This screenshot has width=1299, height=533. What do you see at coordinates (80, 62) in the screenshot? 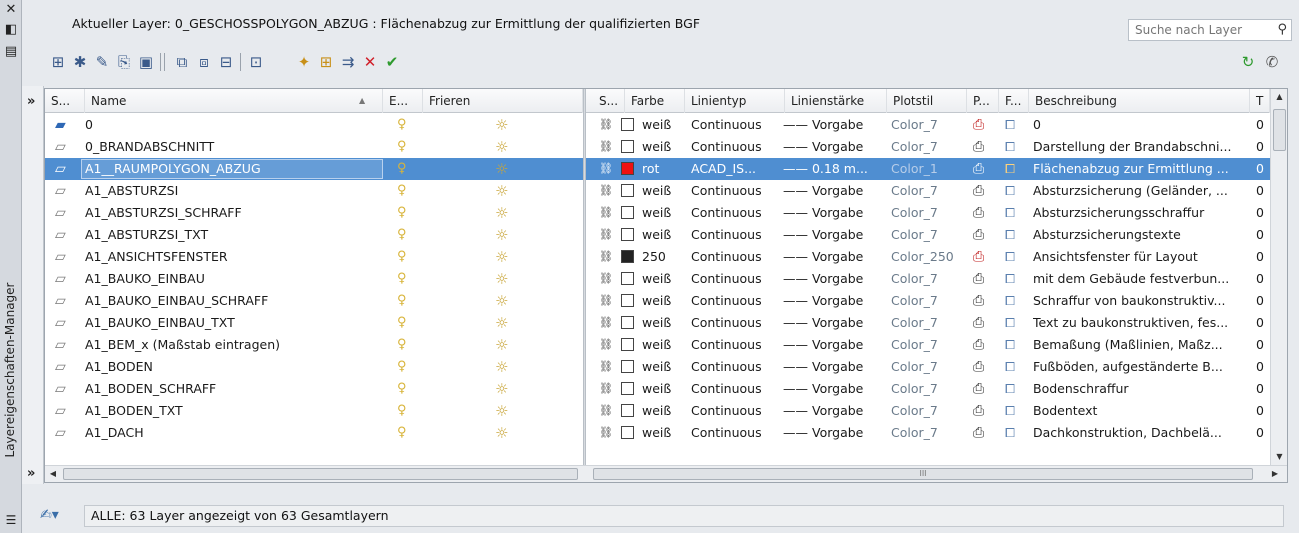
I see `new-group-filter-icon: ✱` at bounding box center [80, 62].